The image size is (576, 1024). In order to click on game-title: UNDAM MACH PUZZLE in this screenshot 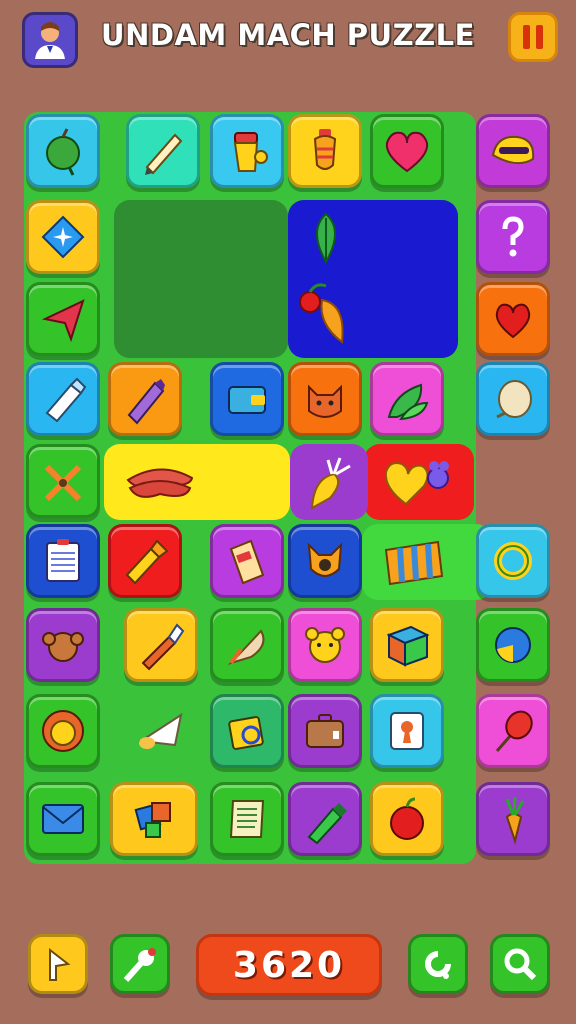, I will do `click(288, 35)`.